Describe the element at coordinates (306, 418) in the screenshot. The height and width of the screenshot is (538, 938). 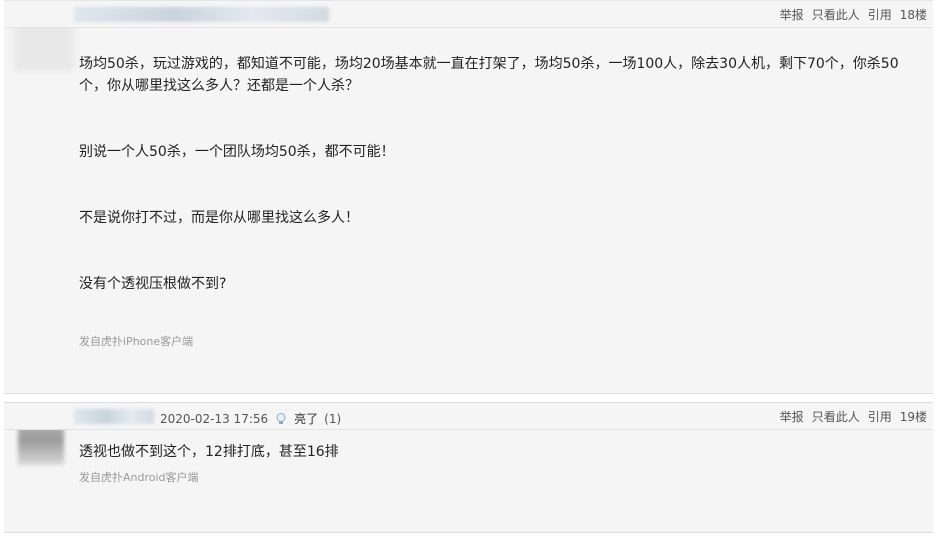
I see `light-label: 亮了` at that location.